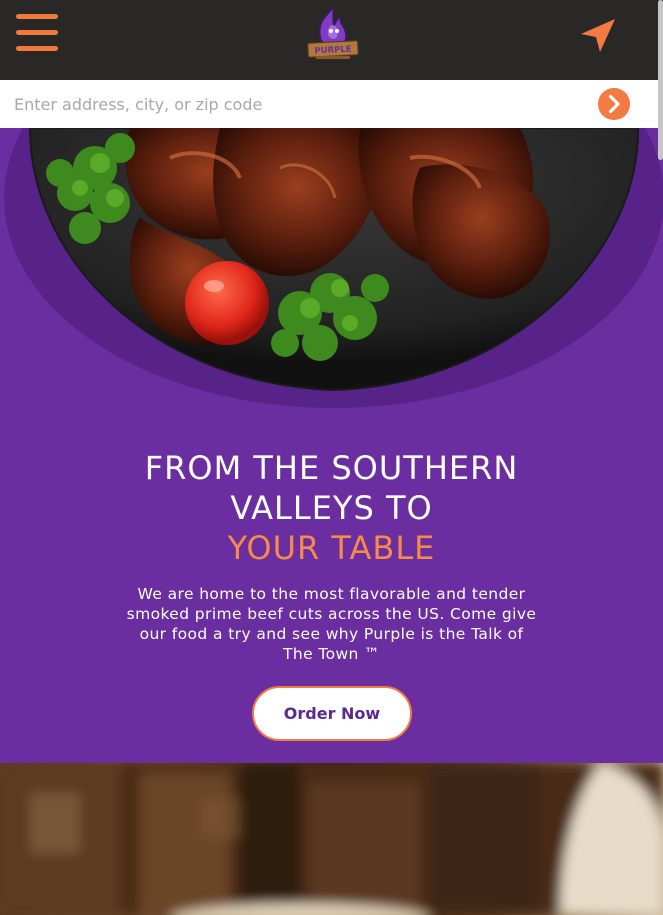 The height and width of the screenshot is (915, 663). Describe the element at coordinates (598, 36) in the screenshot. I see `navigation-arrow-icon` at that location.